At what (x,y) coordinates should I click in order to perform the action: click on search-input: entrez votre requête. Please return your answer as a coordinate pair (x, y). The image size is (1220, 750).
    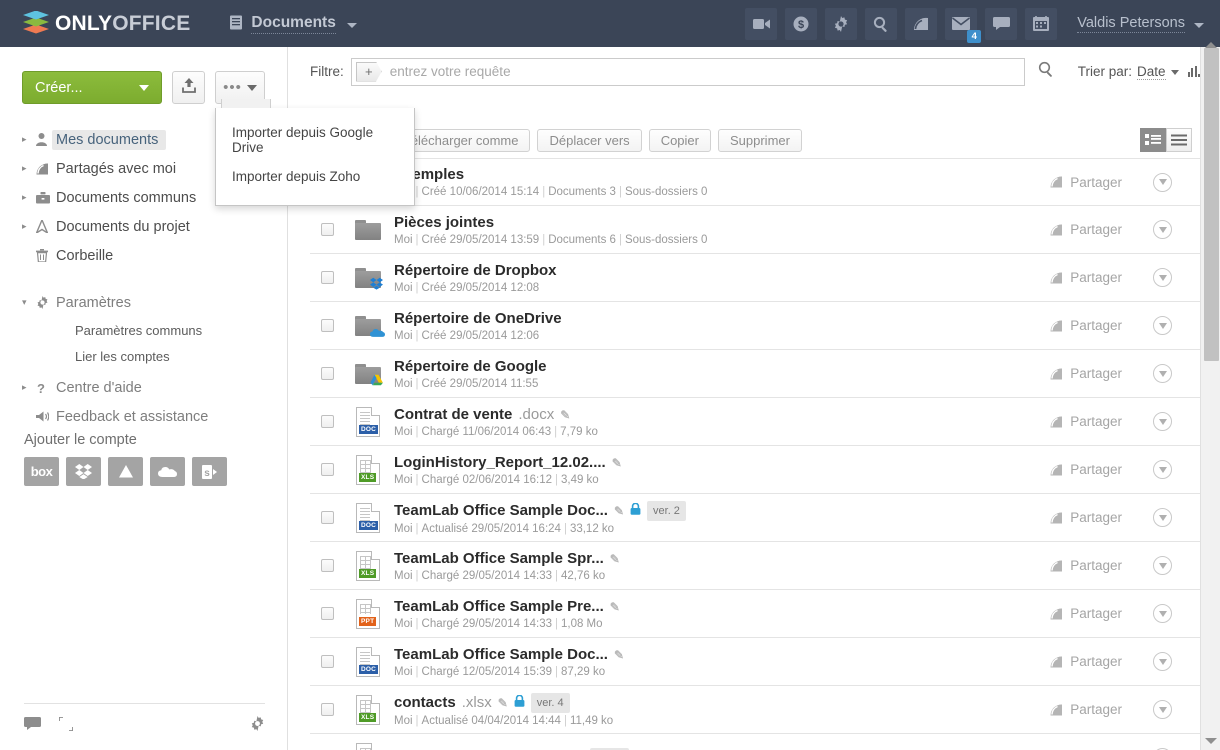
    Looking at the image, I should click on (450, 71).